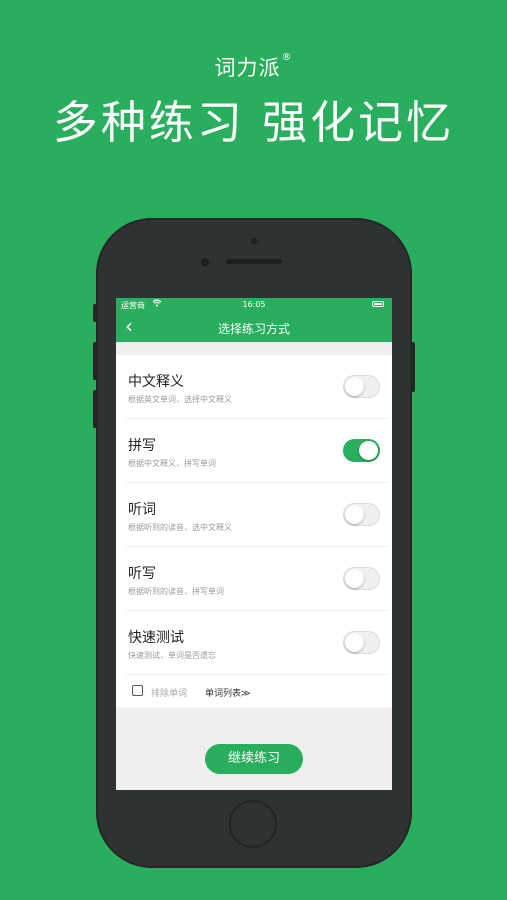 The width and height of the screenshot is (507, 900). Describe the element at coordinates (257, 387) in the screenshot. I see `mode-row-chinese-meaning: 中文释义 根据英文单词，选择中文释义` at that location.